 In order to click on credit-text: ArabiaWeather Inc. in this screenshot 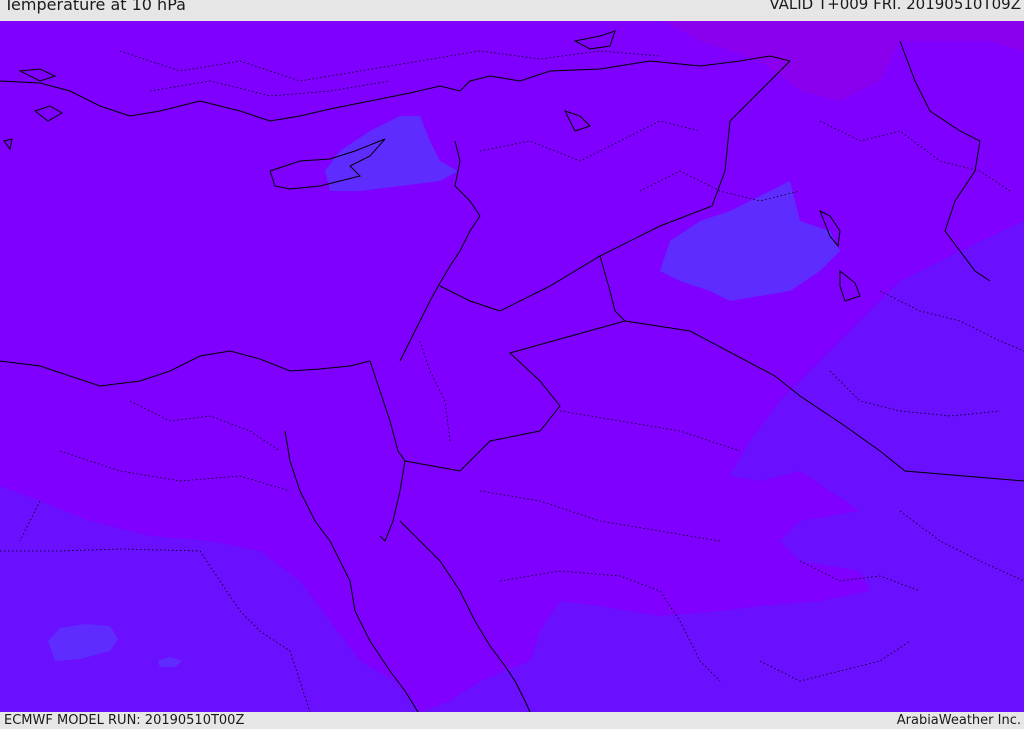, I will do `click(958, 720)`.